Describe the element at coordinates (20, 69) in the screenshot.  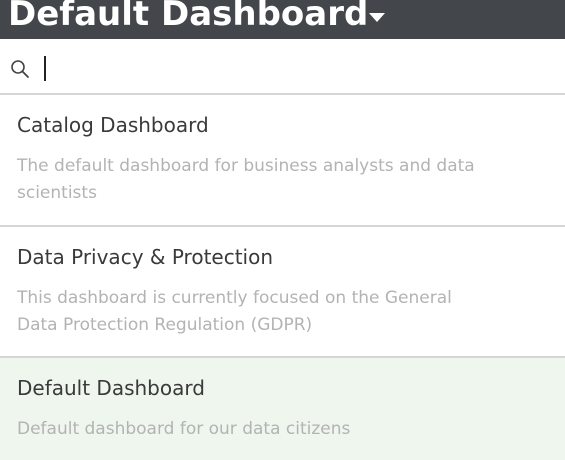
I see `search-icon` at that location.